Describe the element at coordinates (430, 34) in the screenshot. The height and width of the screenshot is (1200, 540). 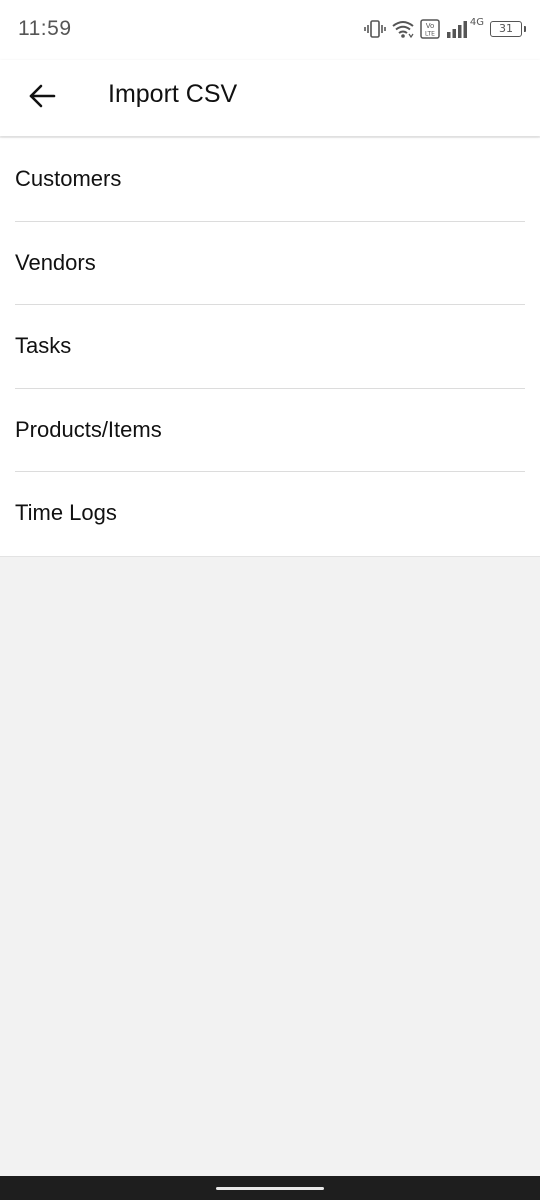
I see `svg-text: LTE` at that location.